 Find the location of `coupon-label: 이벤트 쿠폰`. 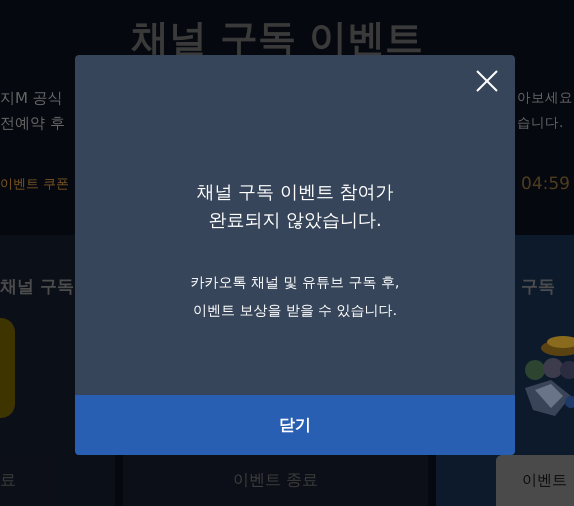

coupon-label: 이벤트 쿠폰 is located at coordinates (35, 184).